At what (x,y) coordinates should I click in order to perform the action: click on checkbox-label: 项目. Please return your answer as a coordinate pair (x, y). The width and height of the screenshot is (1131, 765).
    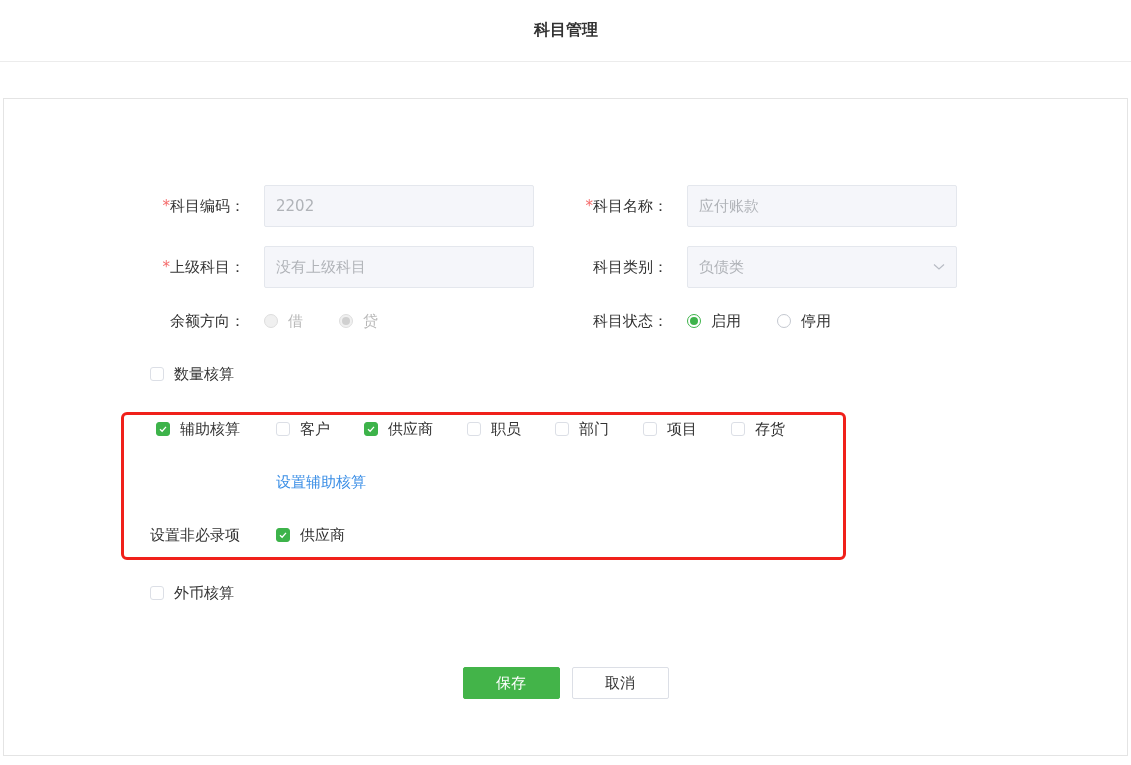
    Looking at the image, I should click on (682, 429).